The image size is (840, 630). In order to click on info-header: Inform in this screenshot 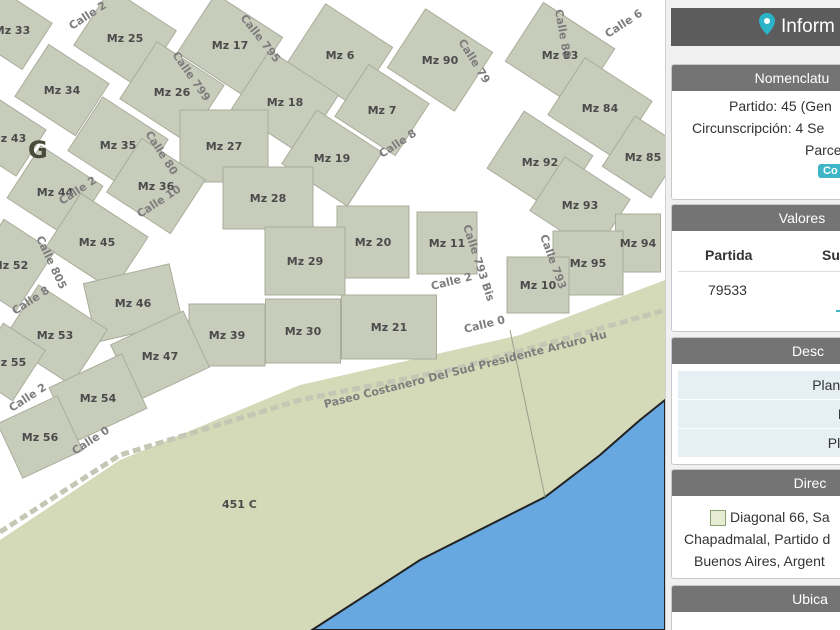, I will do `click(755, 27)`.